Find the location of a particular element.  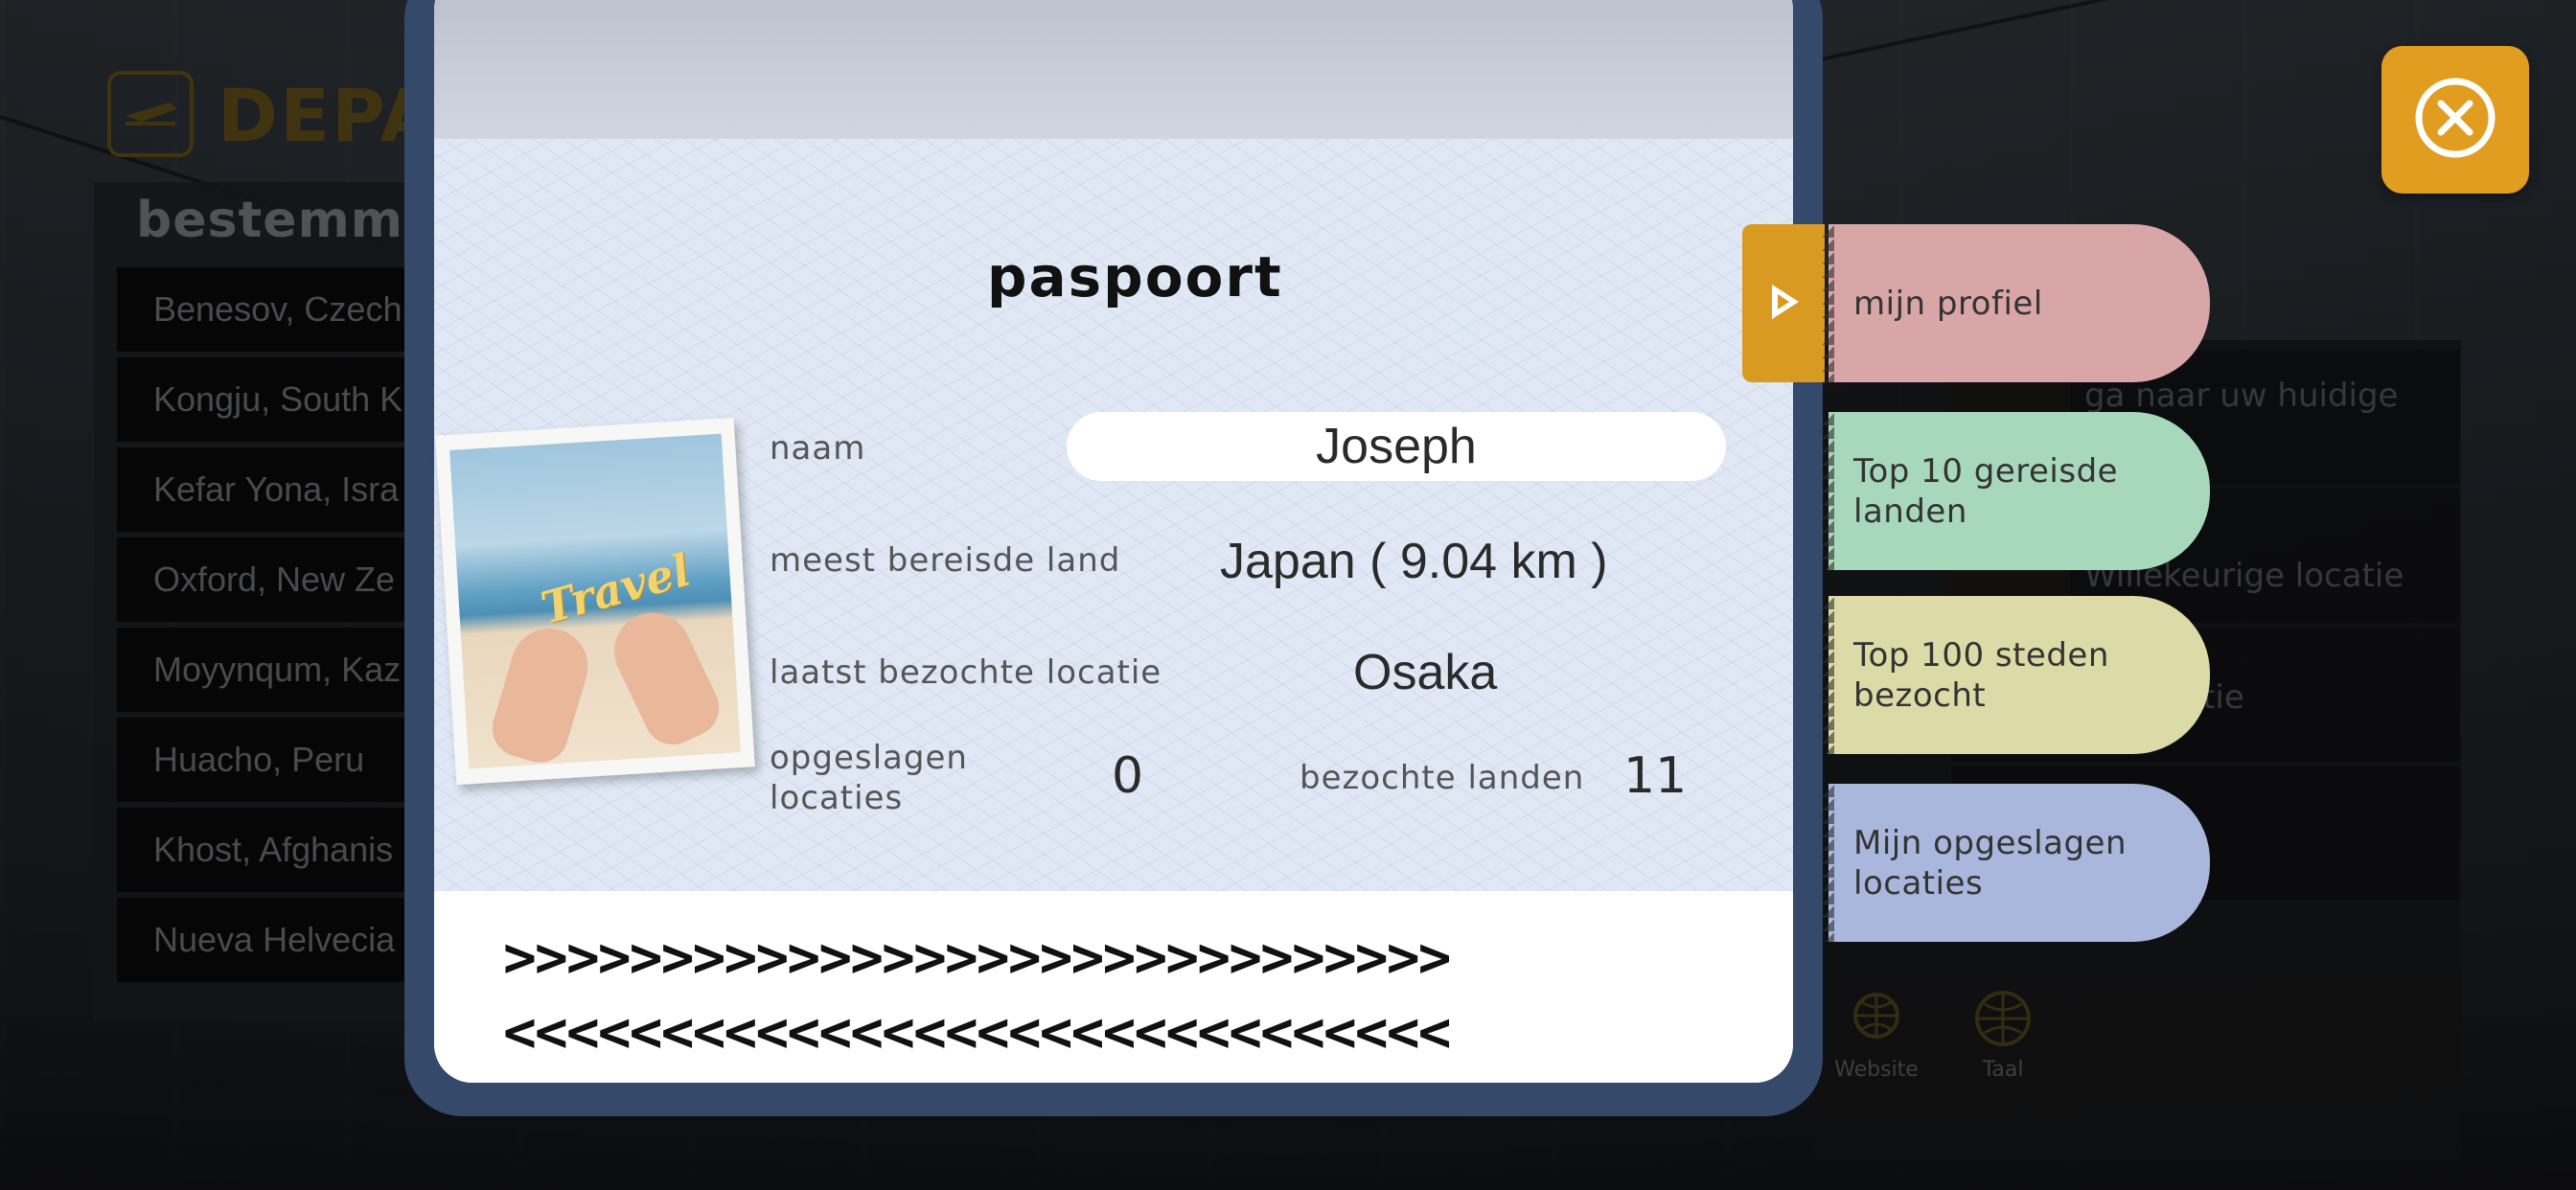

visited-countries-value: 11 is located at coordinates (1655, 776).